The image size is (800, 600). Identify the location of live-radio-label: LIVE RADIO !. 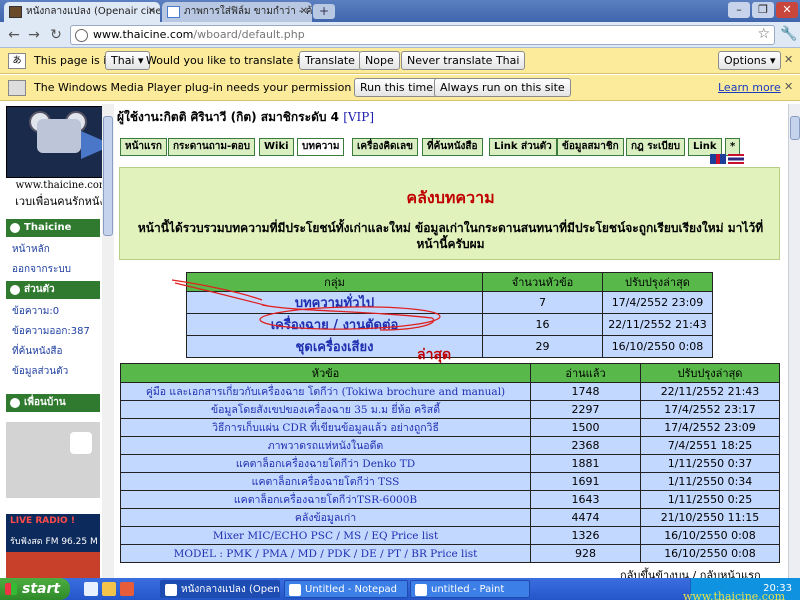
(42, 521).